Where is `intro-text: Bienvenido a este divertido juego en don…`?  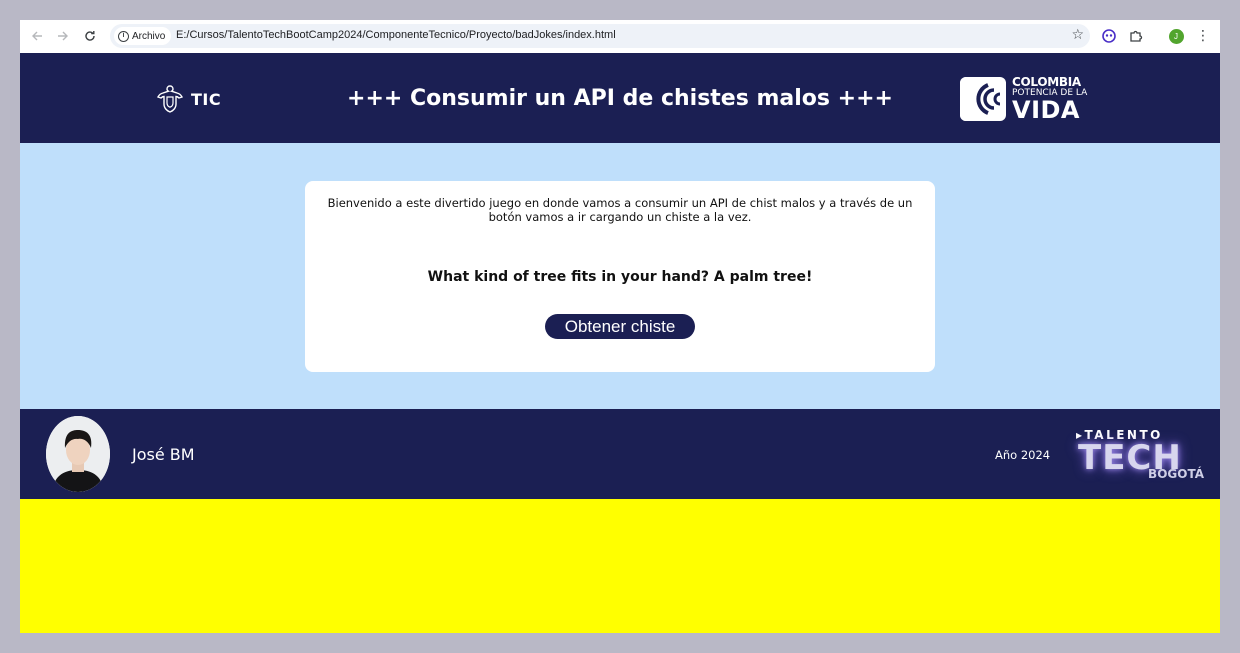 intro-text: Bienvenido a este divertido juego en don… is located at coordinates (620, 210).